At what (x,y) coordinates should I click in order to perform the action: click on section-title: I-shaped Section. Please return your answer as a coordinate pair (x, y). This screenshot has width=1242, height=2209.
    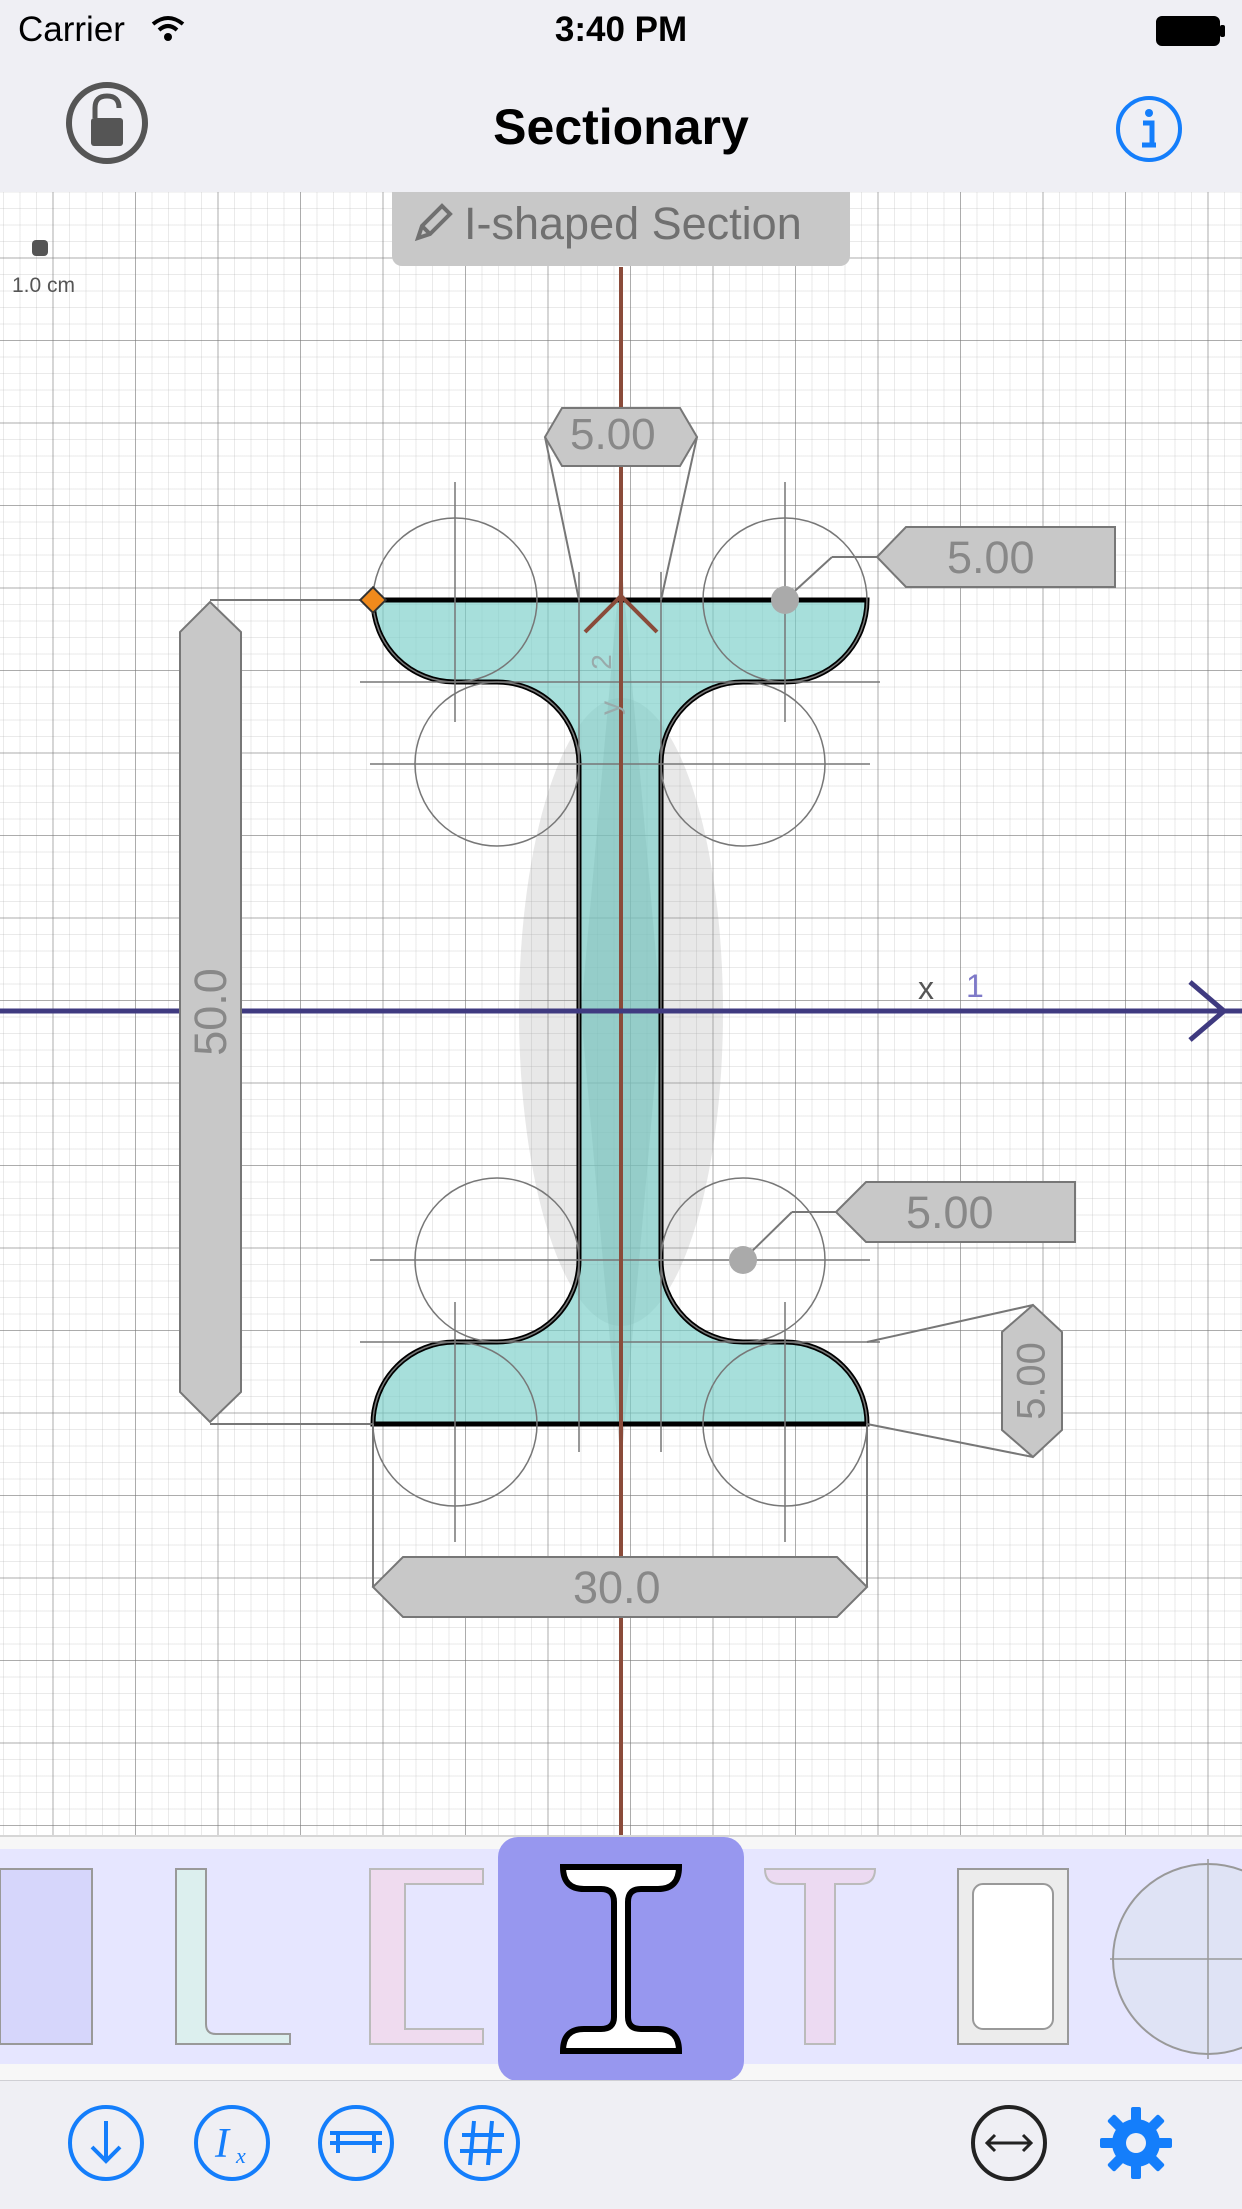
    Looking at the image, I should click on (633, 223).